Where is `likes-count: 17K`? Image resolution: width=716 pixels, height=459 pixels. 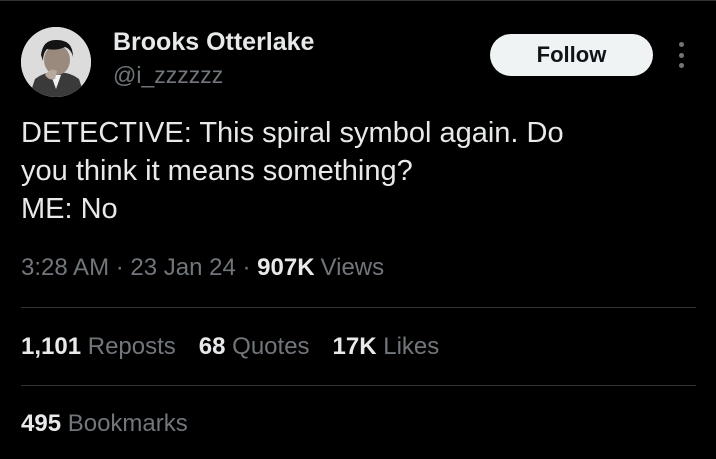
likes-count: 17K is located at coordinates (354, 346).